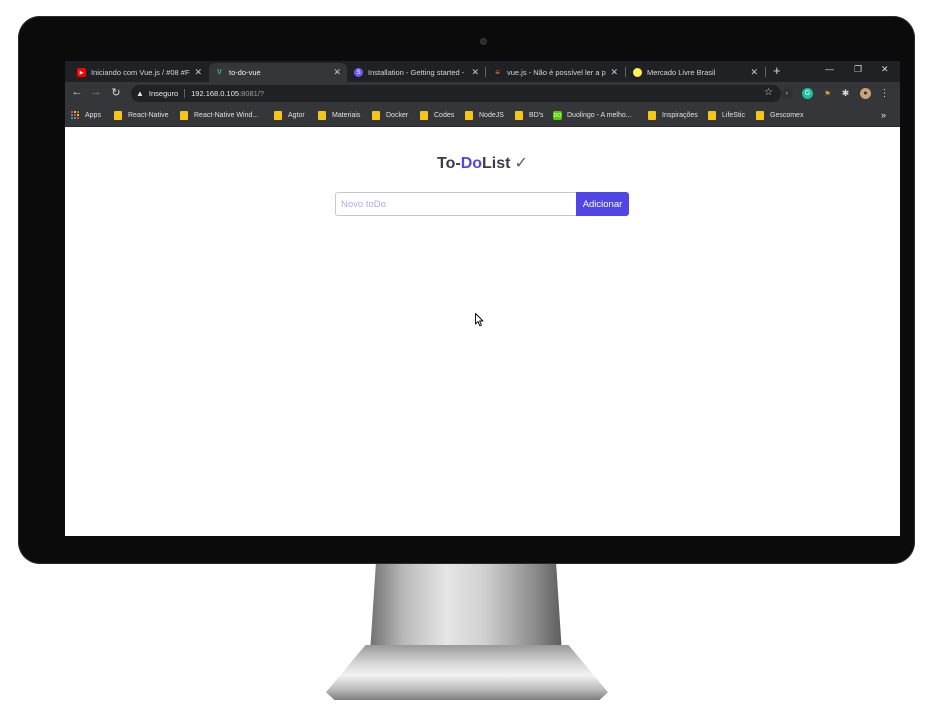  What do you see at coordinates (358, 72) in the screenshot?
I see `tailwind-icon: S` at bounding box center [358, 72].